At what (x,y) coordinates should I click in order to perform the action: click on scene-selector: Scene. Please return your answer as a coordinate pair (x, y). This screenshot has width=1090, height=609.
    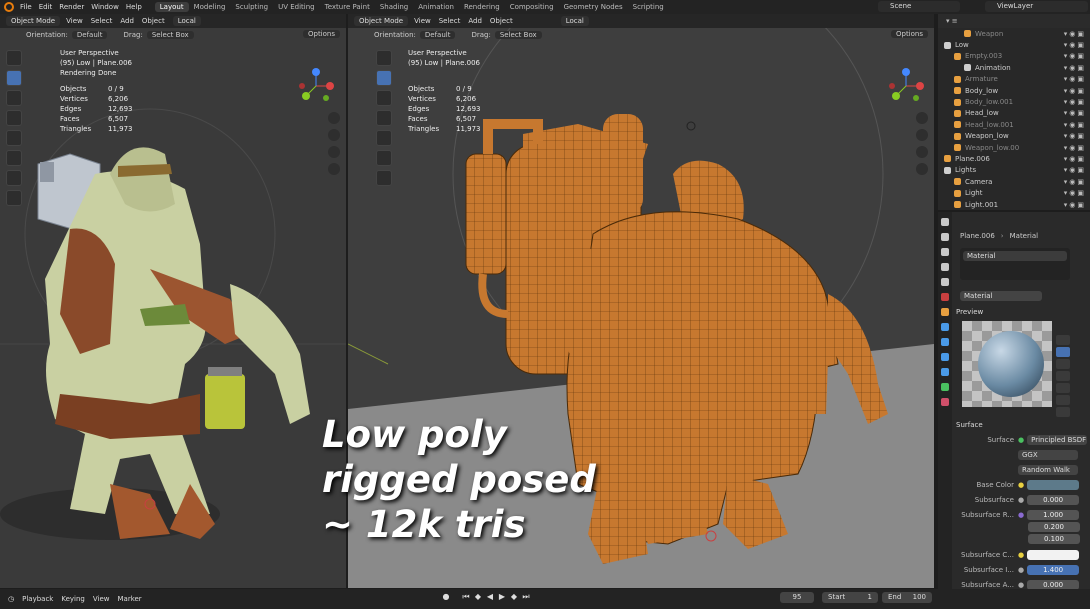
    Looking at the image, I should click on (919, 6).